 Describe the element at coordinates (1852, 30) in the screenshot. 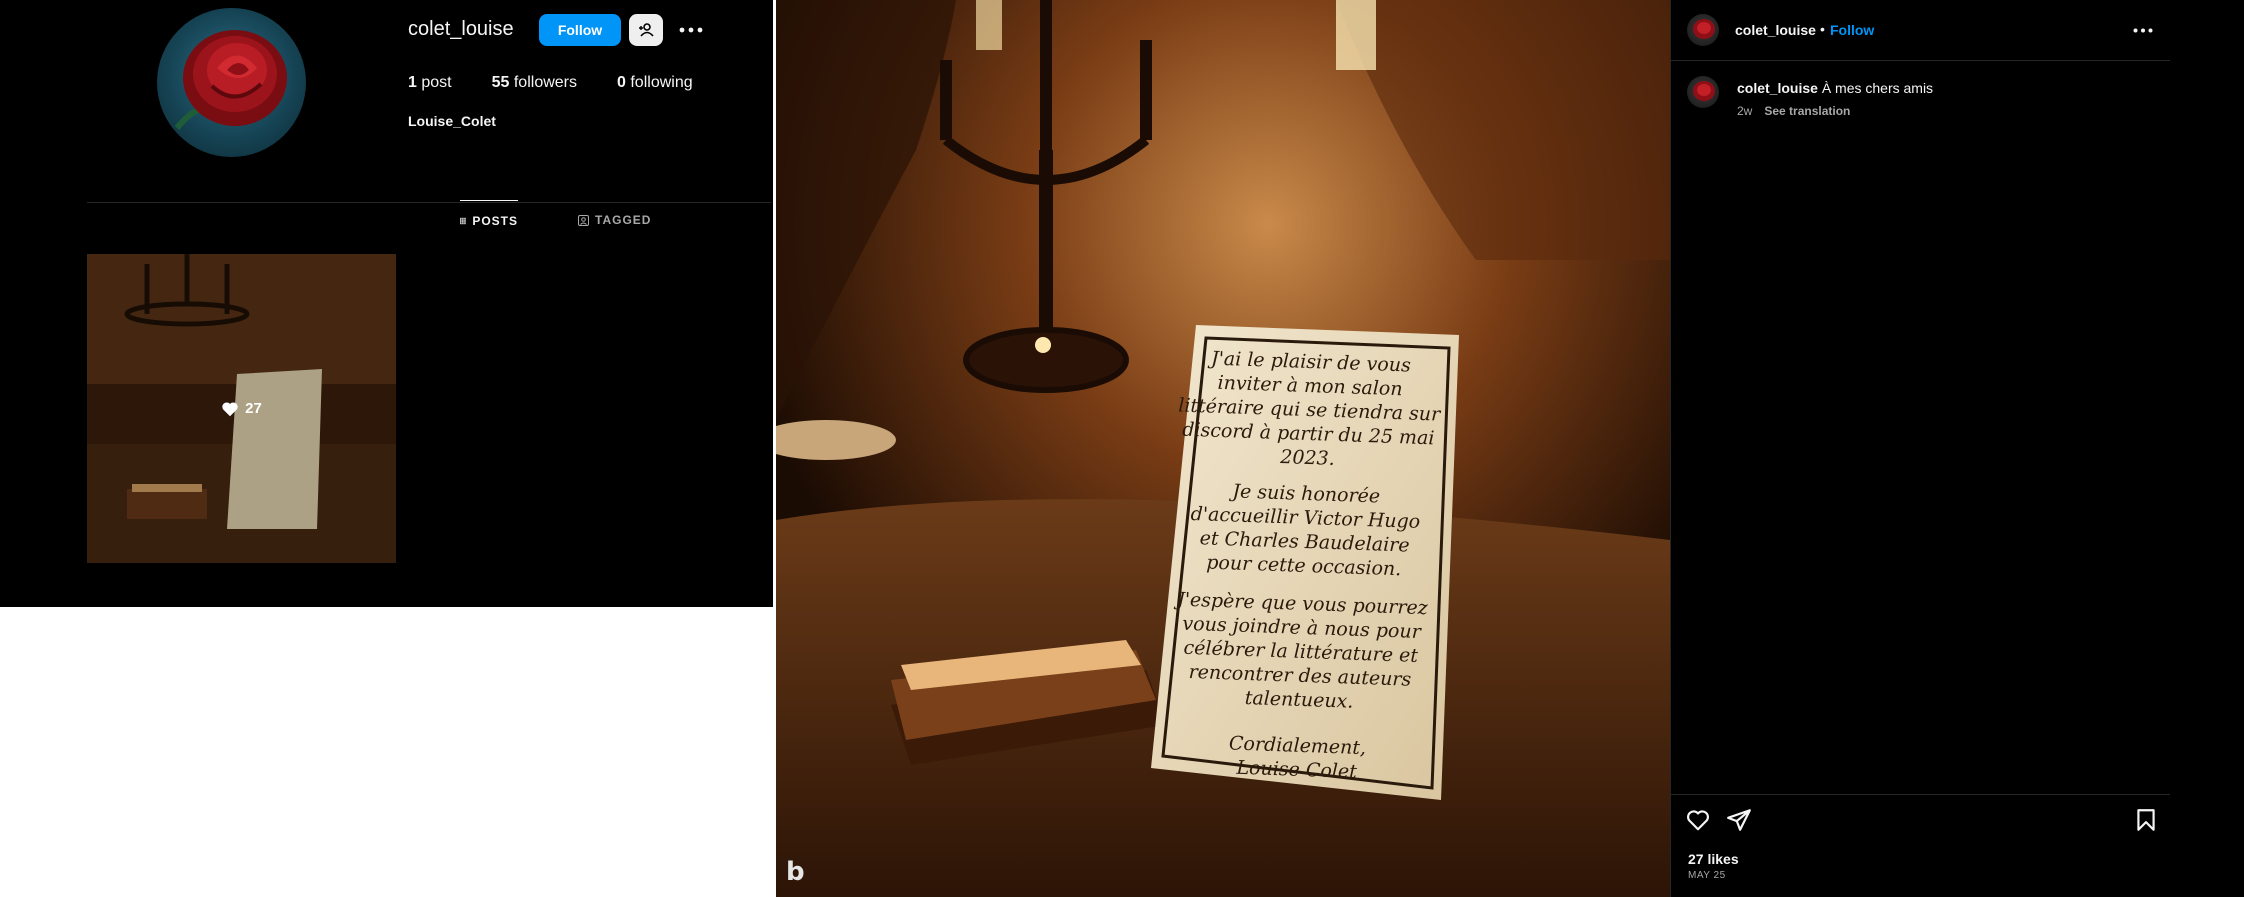

I see `sidebar-follow-button: Follow` at that location.